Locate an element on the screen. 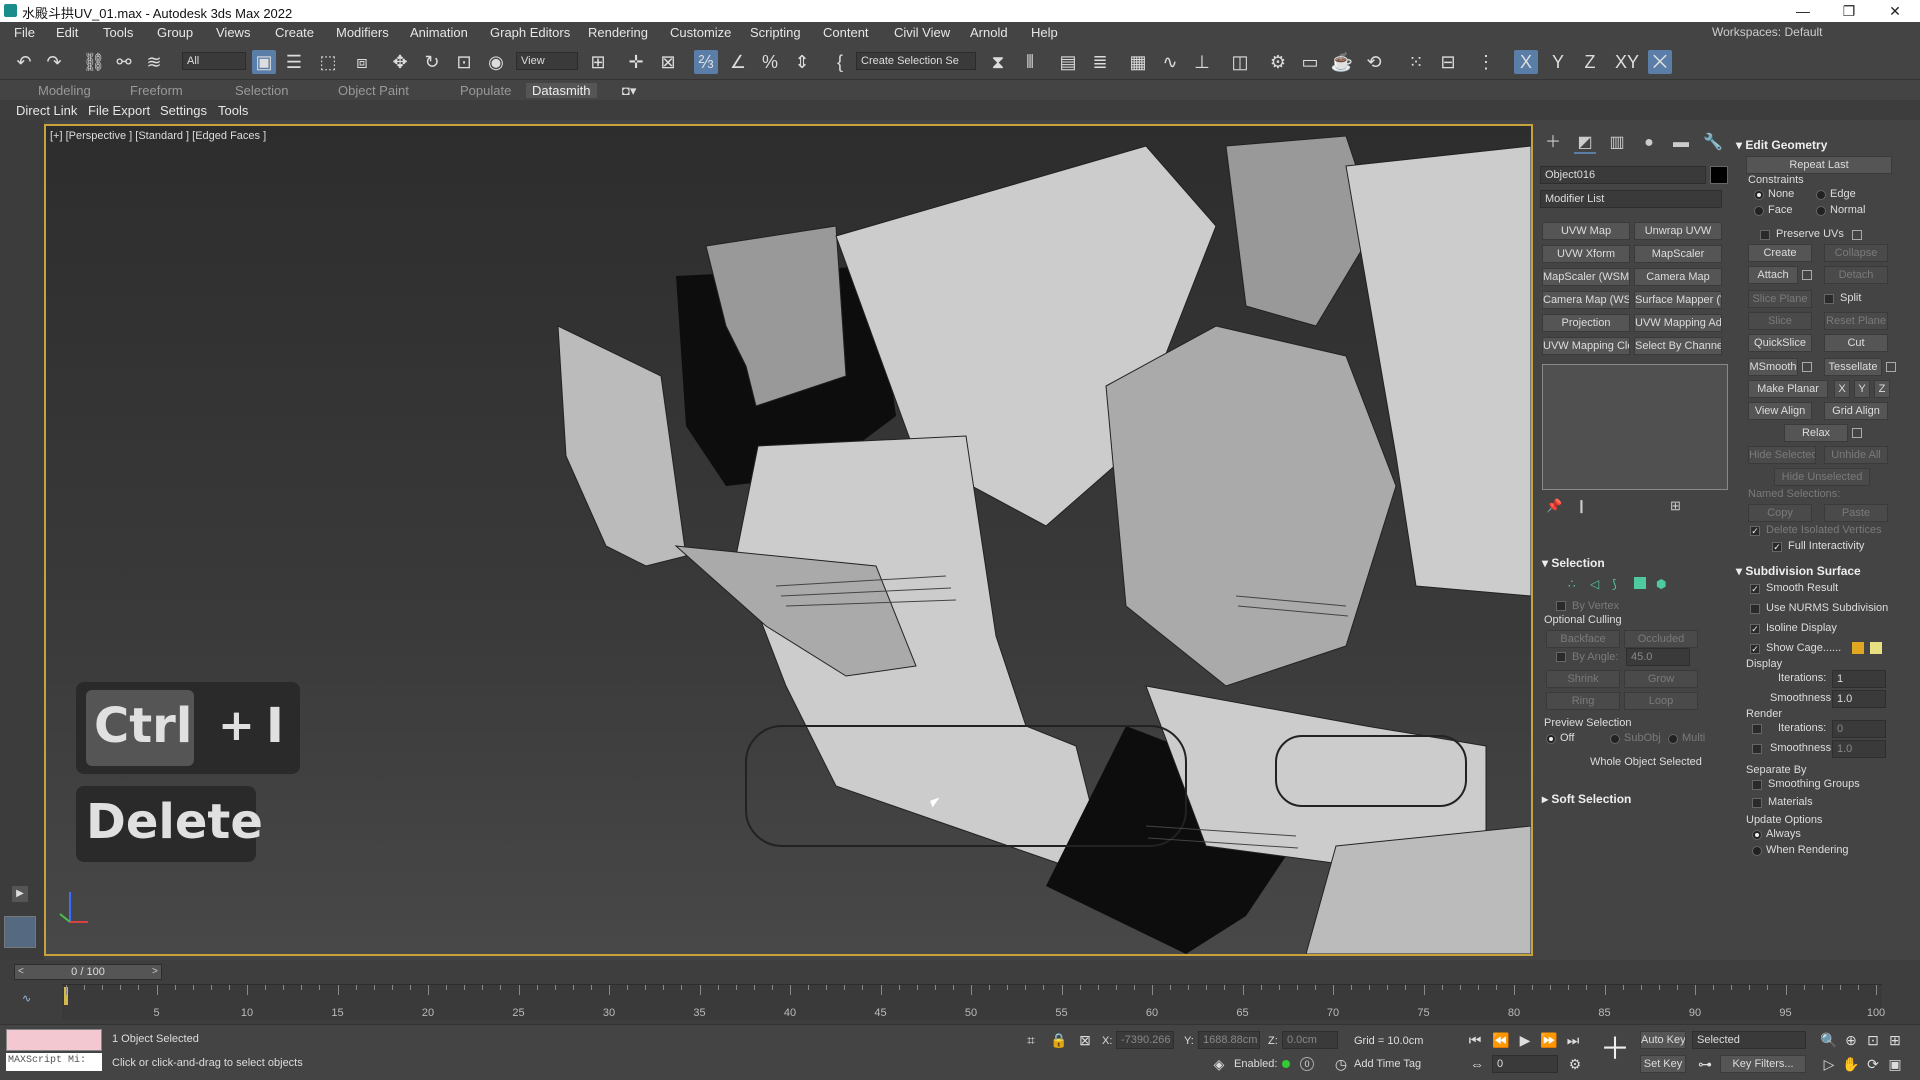 This screenshot has width=1920, height=1080. key-set-dropdown: Selected is located at coordinates (1749, 1040).